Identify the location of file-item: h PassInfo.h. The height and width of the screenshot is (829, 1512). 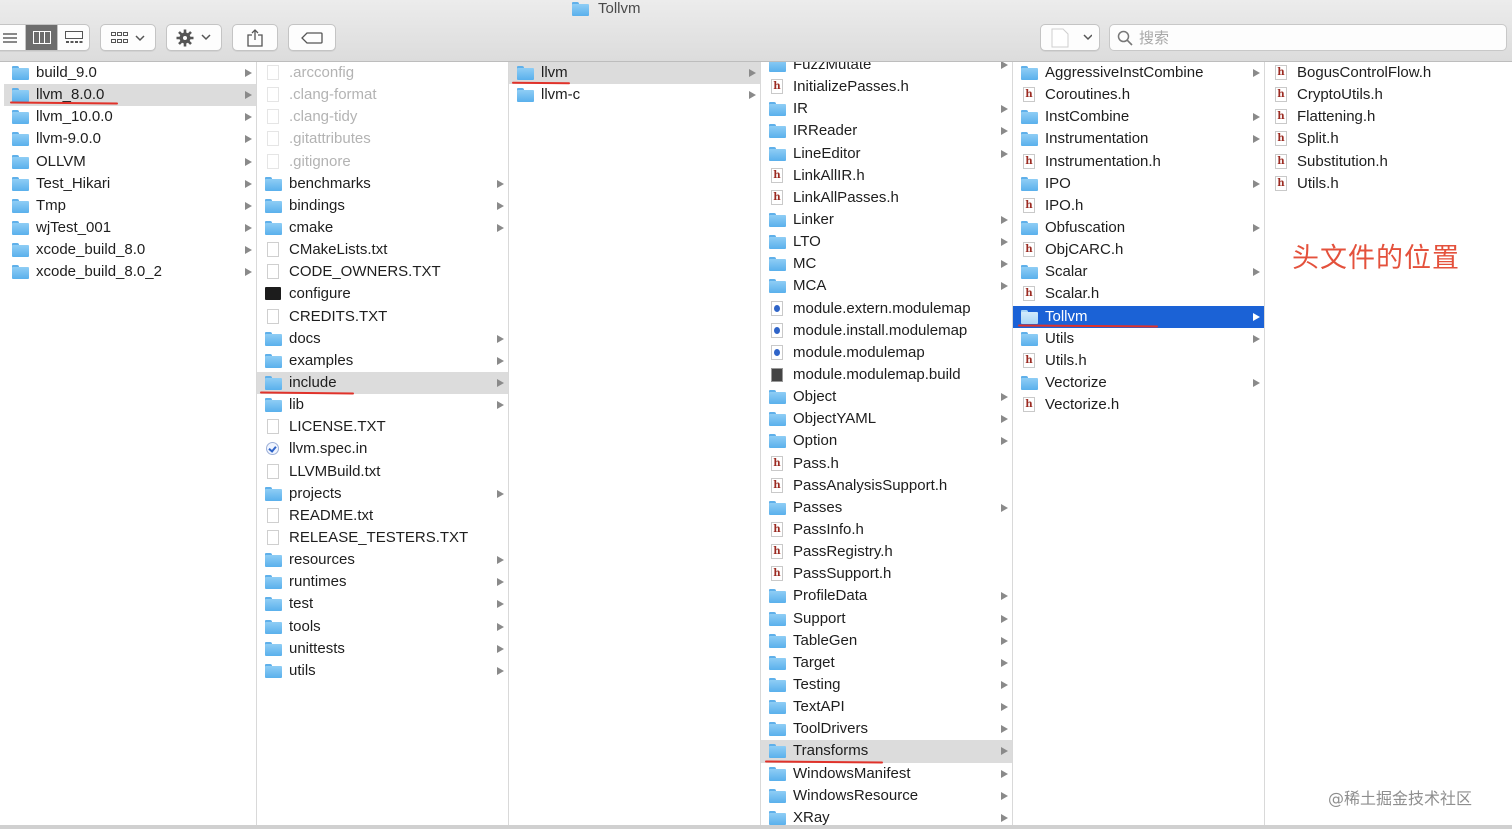
(886, 530).